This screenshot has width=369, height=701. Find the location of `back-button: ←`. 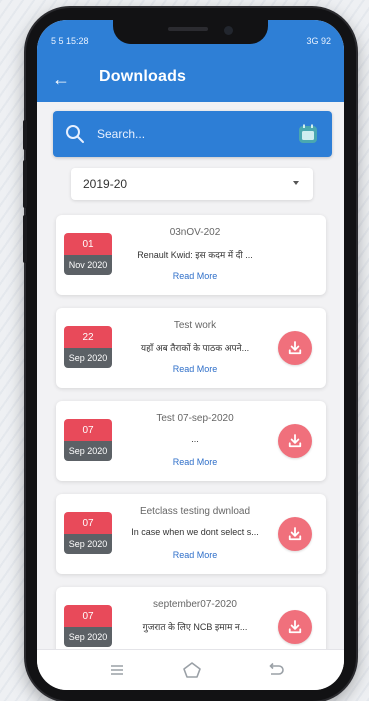

back-button: ← is located at coordinates (61, 79).